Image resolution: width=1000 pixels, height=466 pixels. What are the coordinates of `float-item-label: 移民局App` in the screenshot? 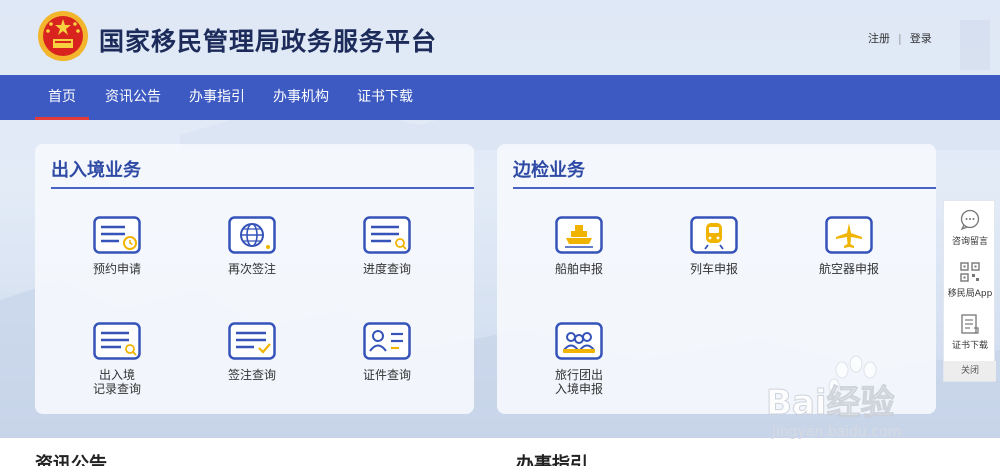 It's located at (970, 294).